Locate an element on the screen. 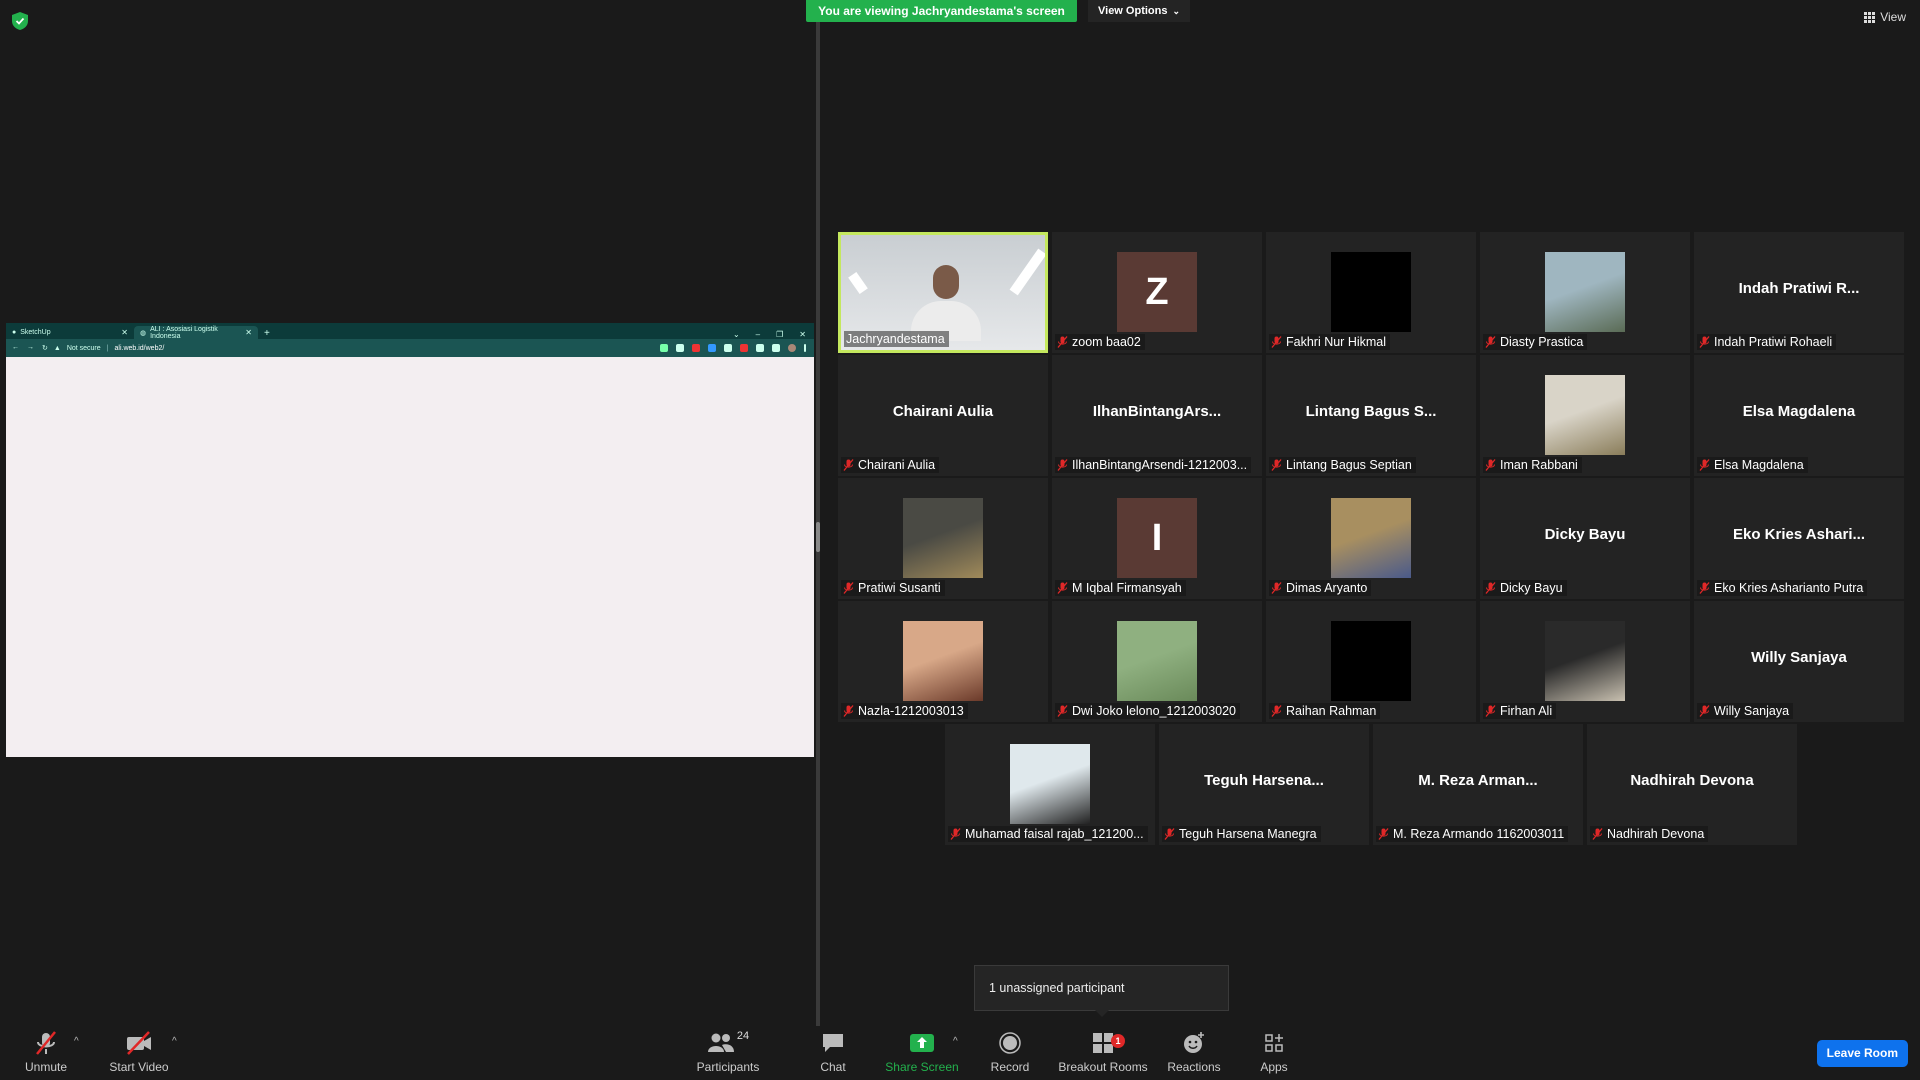 The width and height of the screenshot is (1920, 1080). participant-name: Fakhri Nur Hikmal is located at coordinates (1336, 342).